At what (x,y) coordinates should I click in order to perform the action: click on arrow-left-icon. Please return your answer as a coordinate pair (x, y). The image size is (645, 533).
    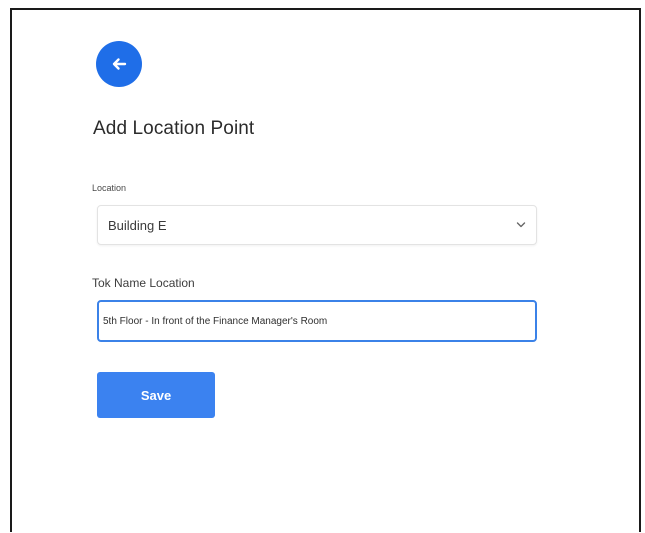
    Looking at the image, I should click on (119, 64).